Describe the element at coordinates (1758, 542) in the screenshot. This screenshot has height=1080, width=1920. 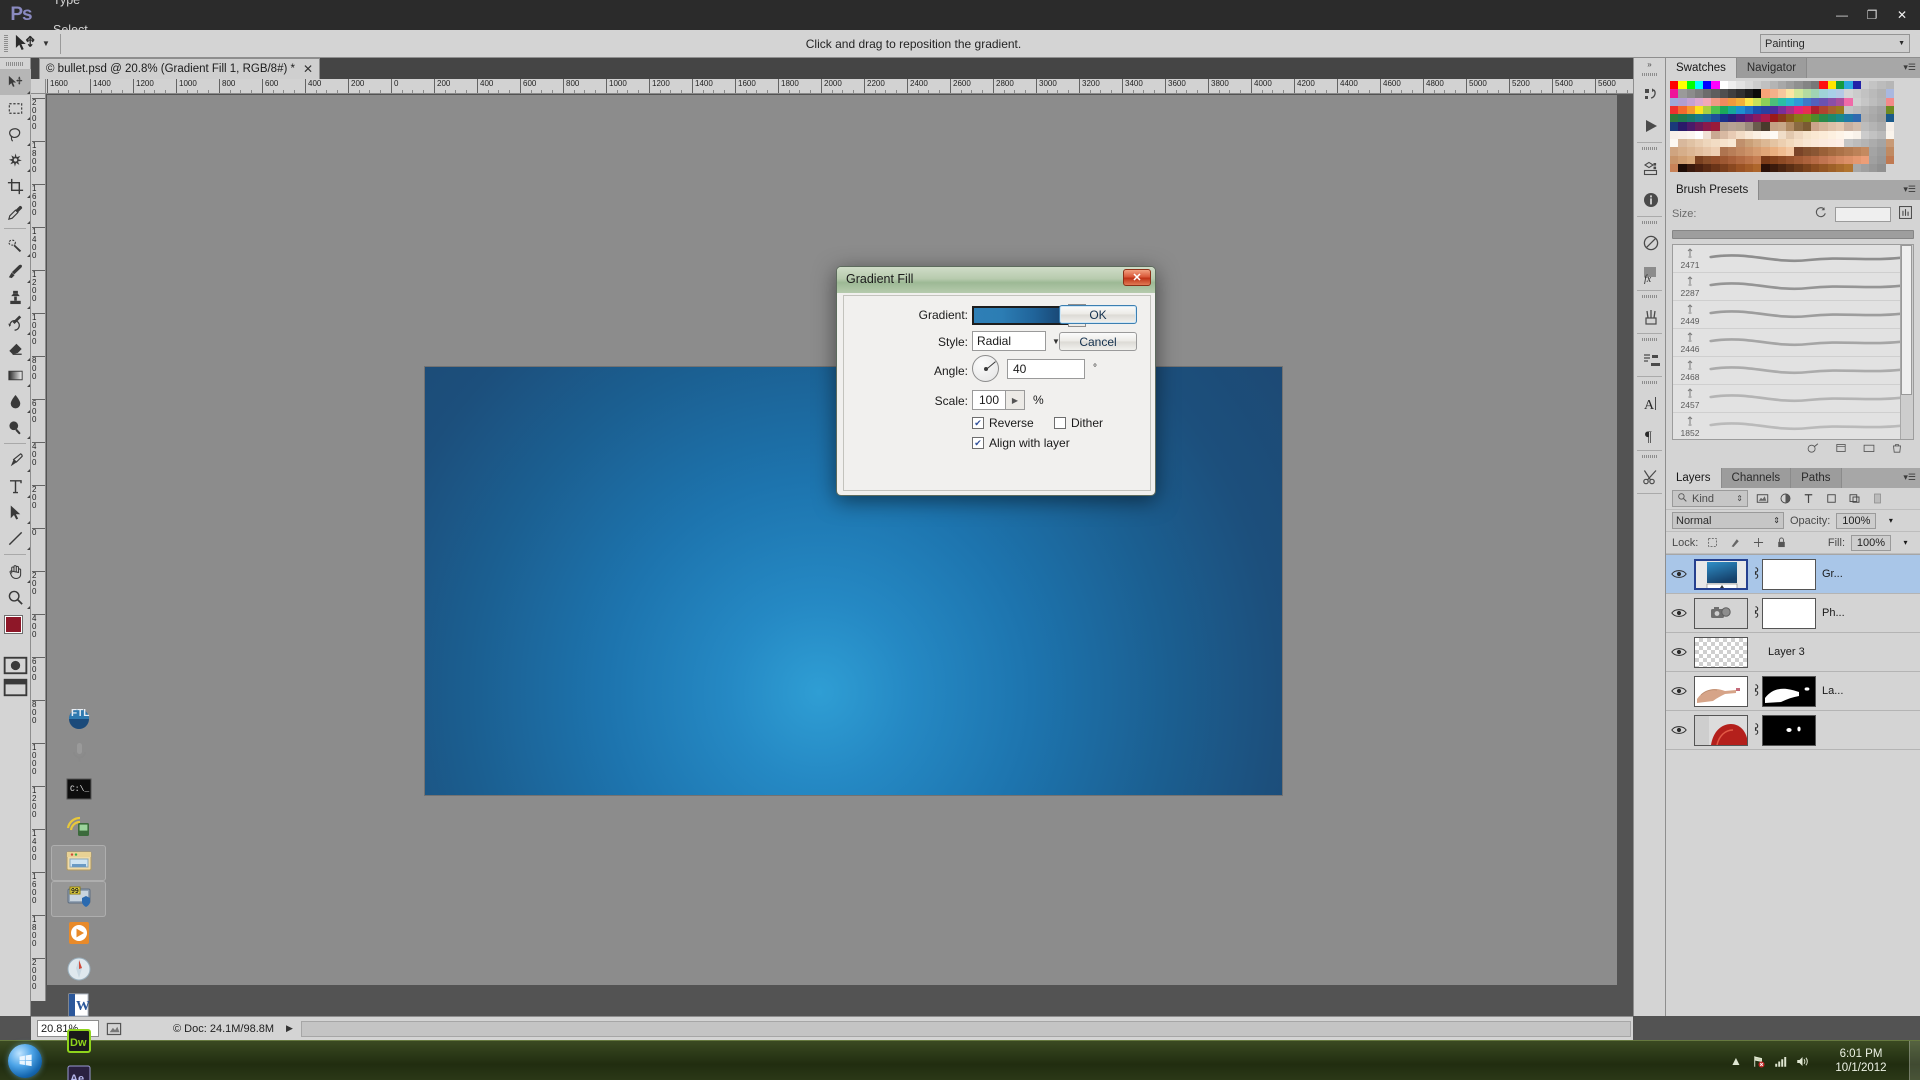
I see `lock-position-icon` at that location.